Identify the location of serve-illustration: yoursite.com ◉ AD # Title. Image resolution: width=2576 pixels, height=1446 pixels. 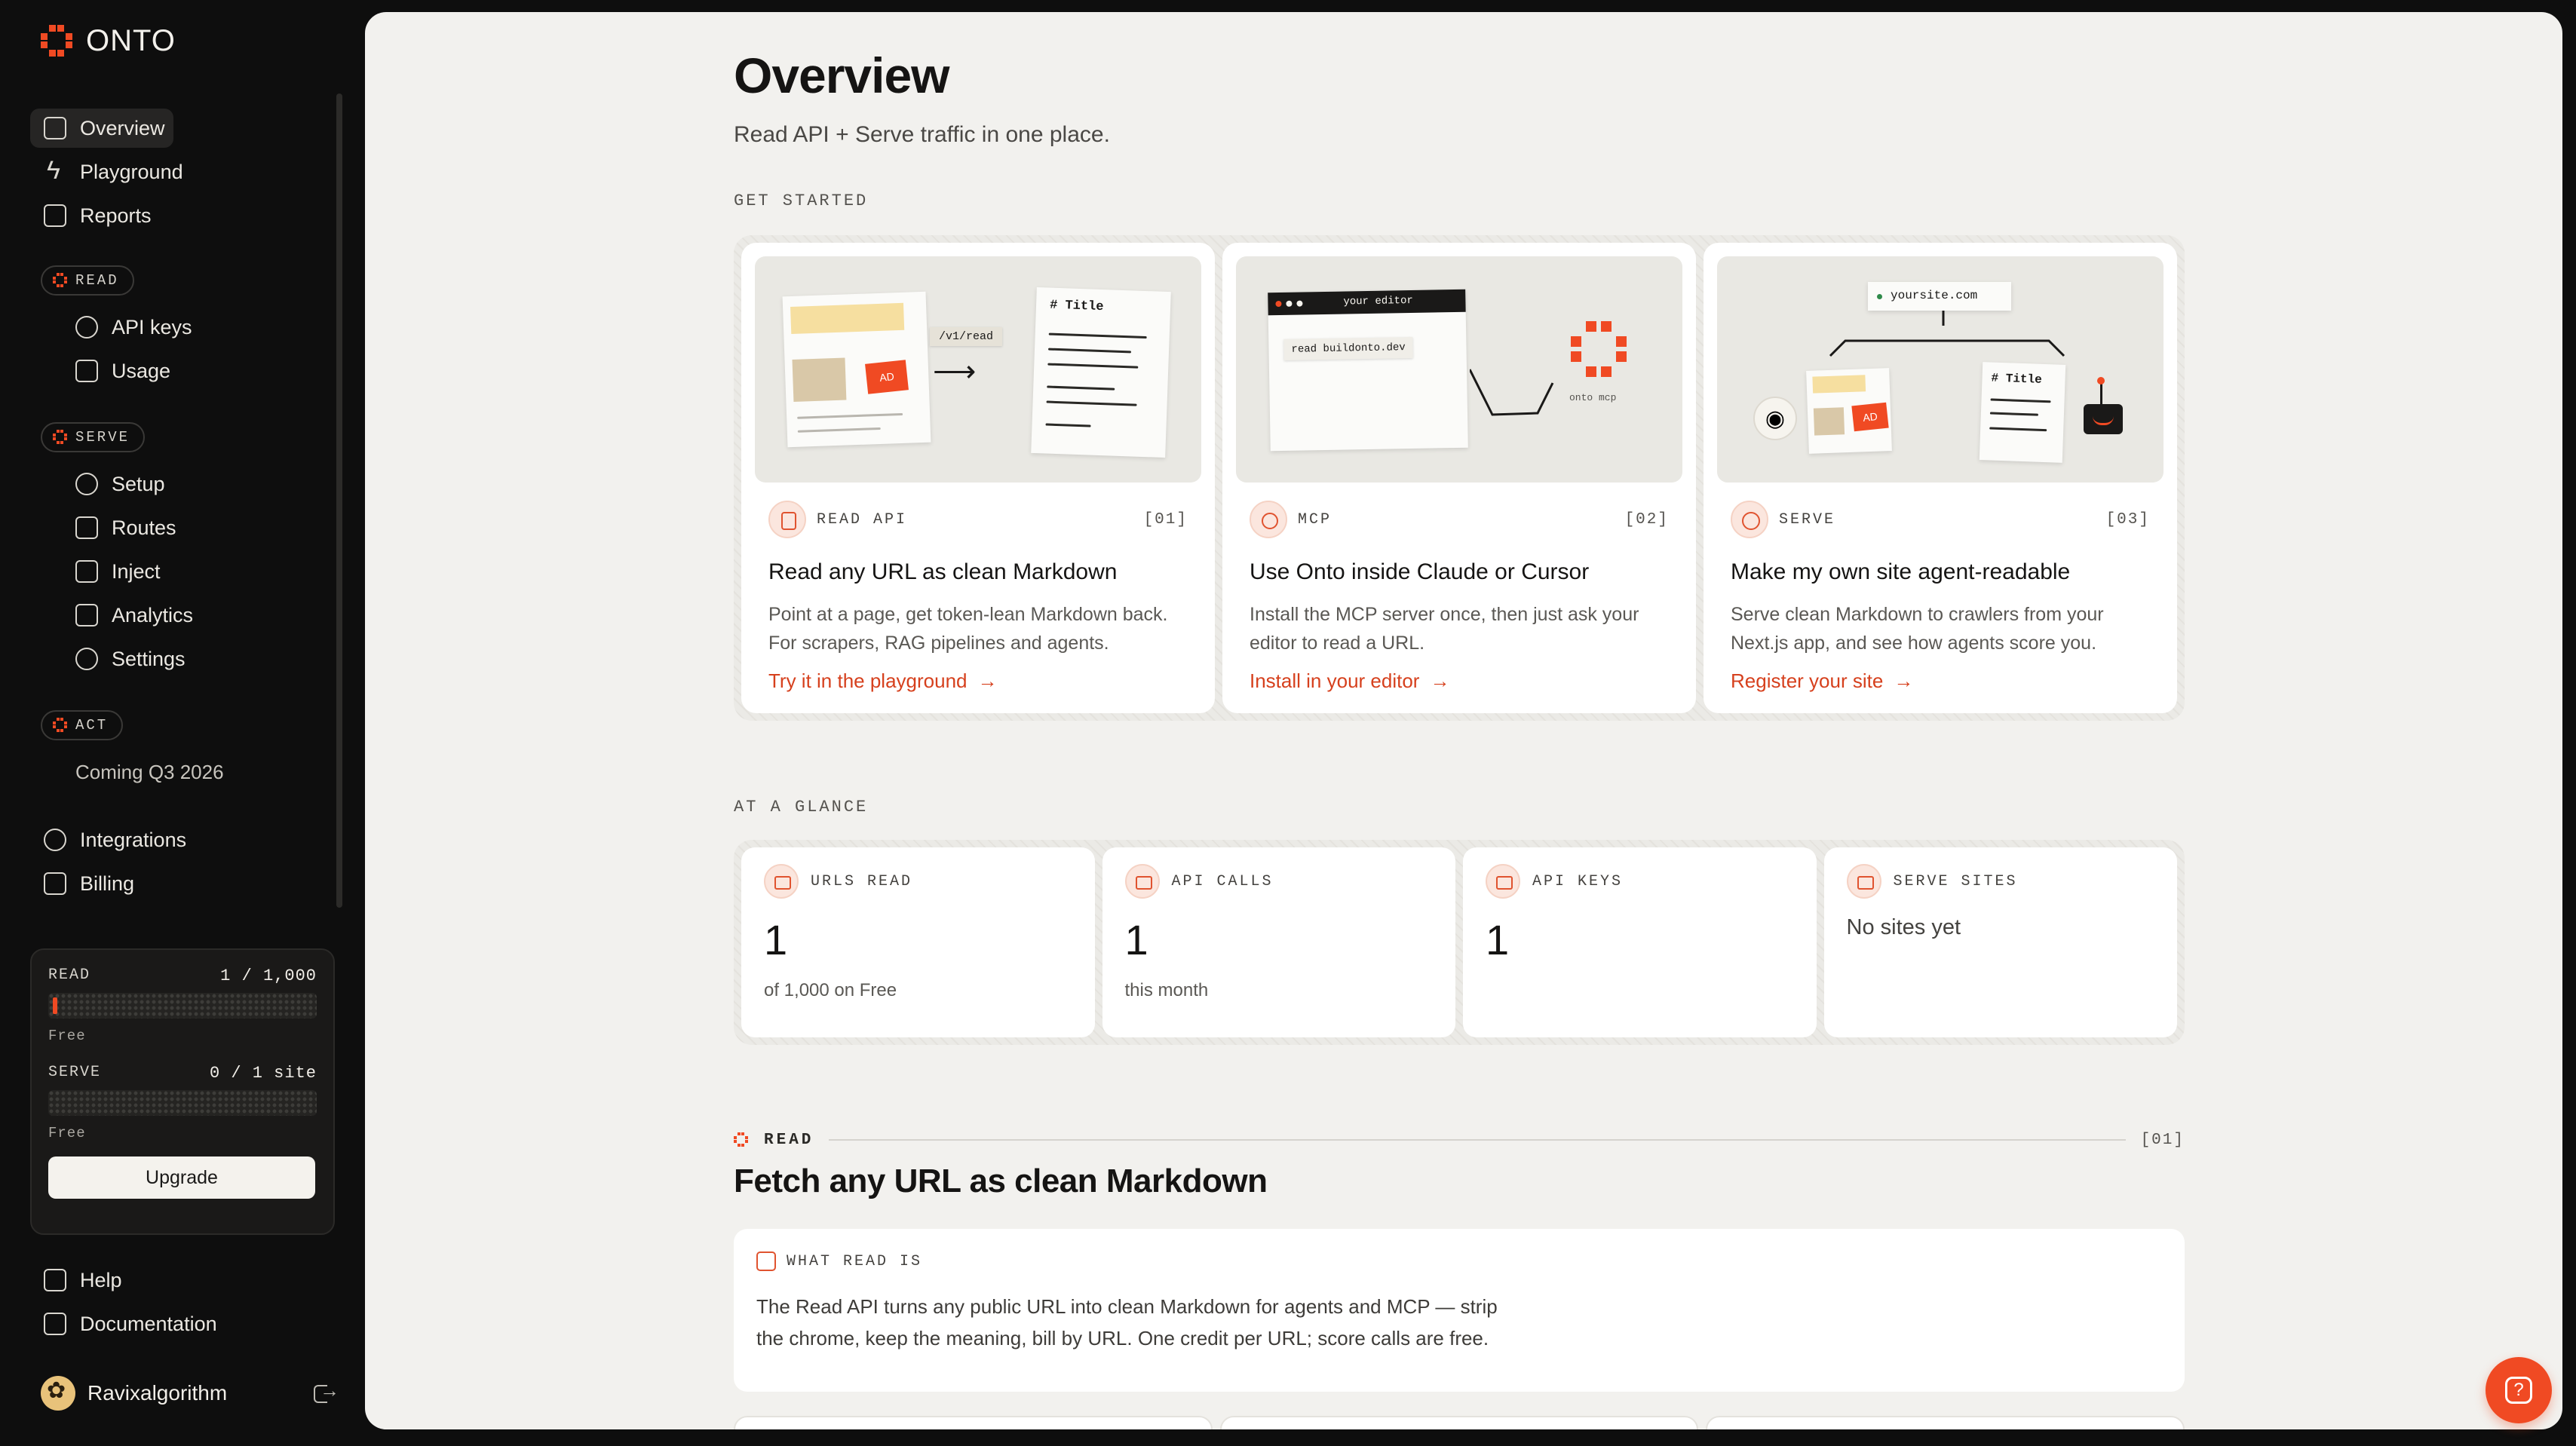
(1940, 369).